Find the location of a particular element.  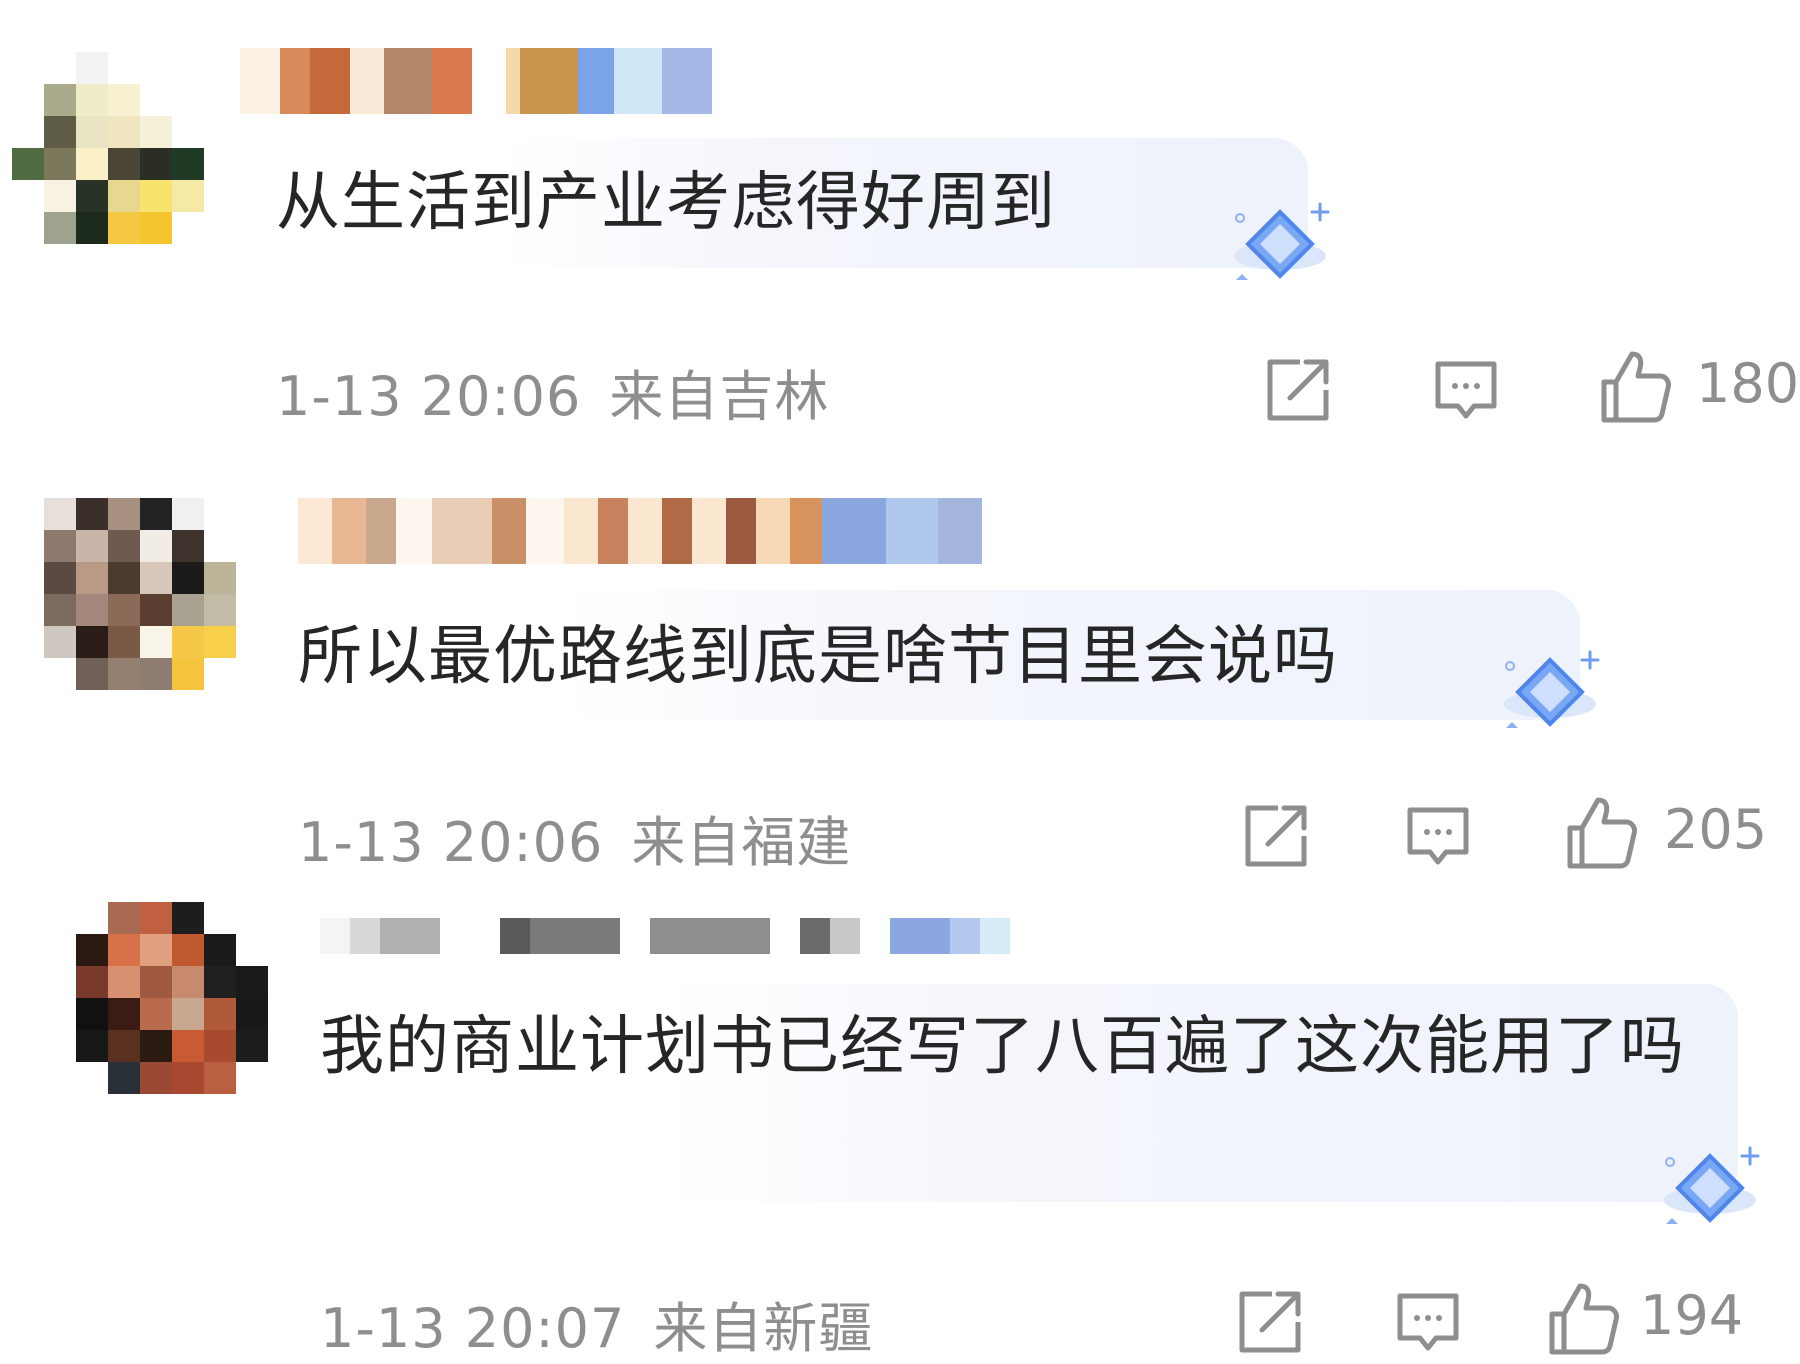

like-count: 205 is located at coordinates (1716, 829).